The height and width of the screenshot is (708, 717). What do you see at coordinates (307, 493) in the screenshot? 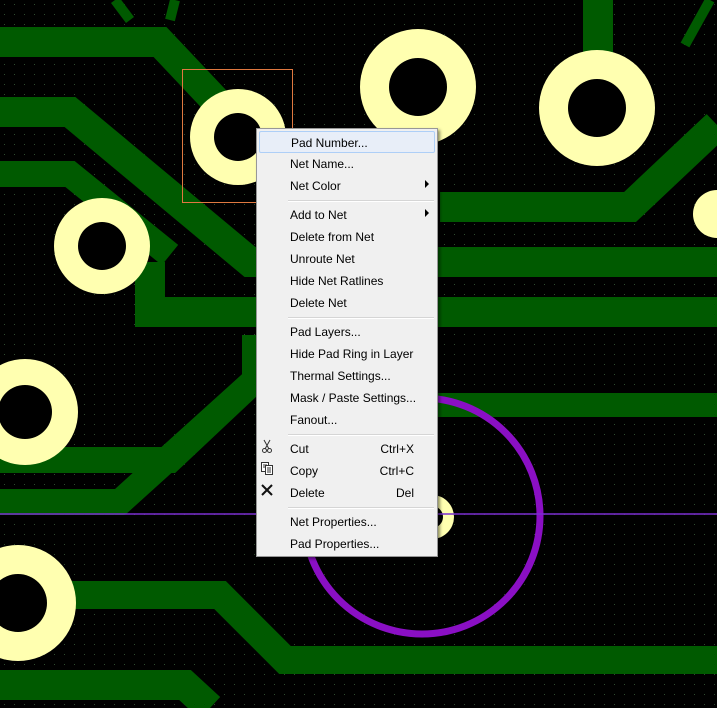
I see `menu-item-label: Delete` at bounding box center [307, 493].